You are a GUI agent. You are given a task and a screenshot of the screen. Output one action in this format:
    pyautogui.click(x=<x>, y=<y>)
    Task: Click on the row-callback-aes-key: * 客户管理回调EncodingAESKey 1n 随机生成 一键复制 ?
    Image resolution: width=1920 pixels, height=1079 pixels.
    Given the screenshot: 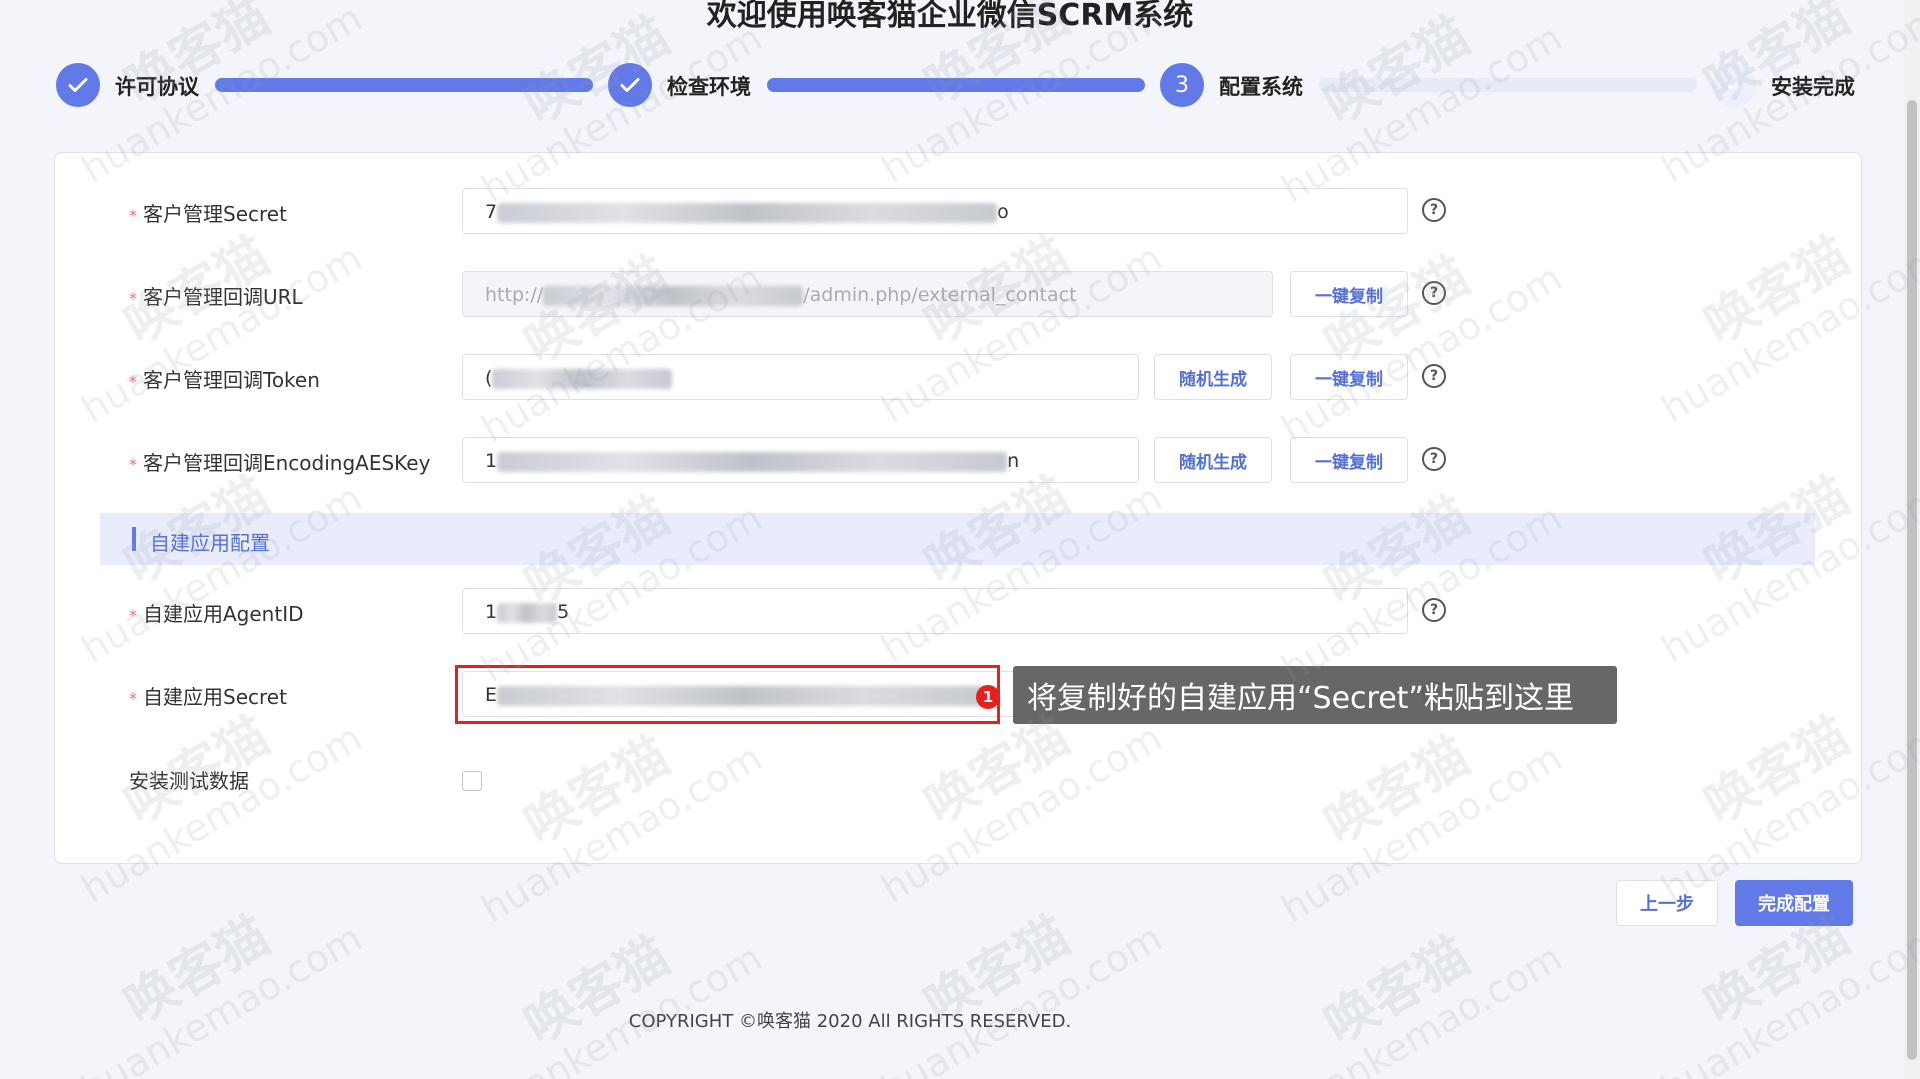 What is the action you would take?
    pyautogui.click(x=958, y=461)
    